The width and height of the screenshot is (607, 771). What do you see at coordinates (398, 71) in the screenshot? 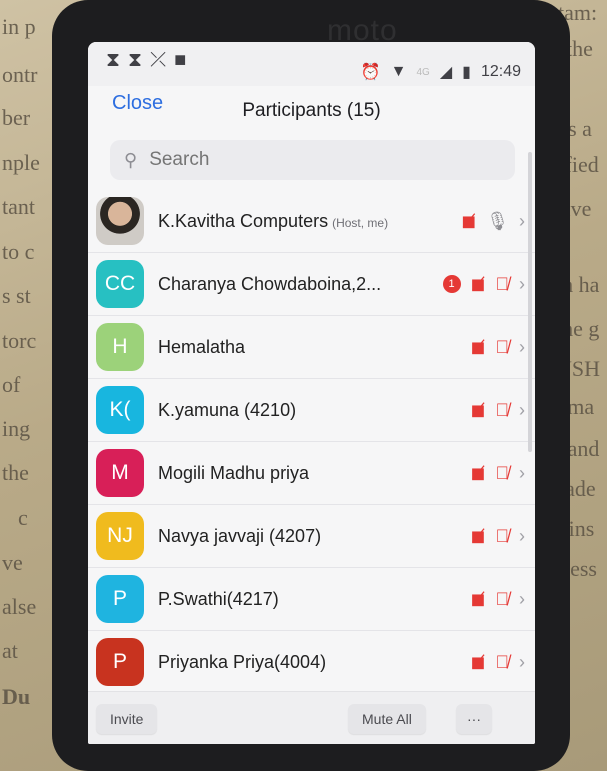
I see `wifi-icon: ▼` at bounding box center [398, 71].